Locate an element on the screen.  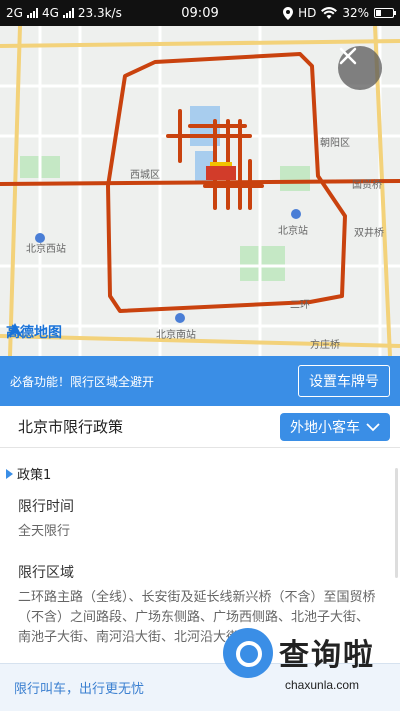
map-label-fangzhuang: 方庄桥 is located at coordinates (325, 345).